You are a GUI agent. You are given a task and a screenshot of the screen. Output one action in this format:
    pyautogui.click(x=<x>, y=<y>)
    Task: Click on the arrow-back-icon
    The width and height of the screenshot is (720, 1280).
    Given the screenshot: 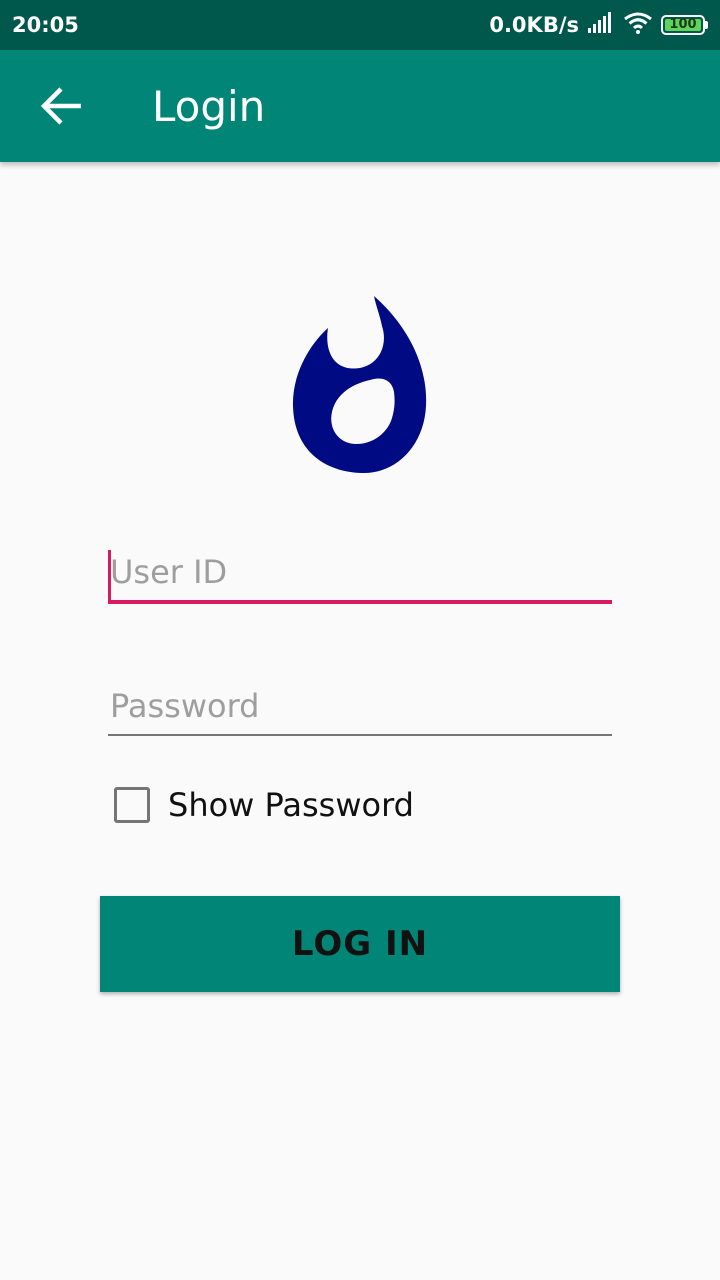 What is the action you would take?
    pyautogui.click(x=60, y=106)
    